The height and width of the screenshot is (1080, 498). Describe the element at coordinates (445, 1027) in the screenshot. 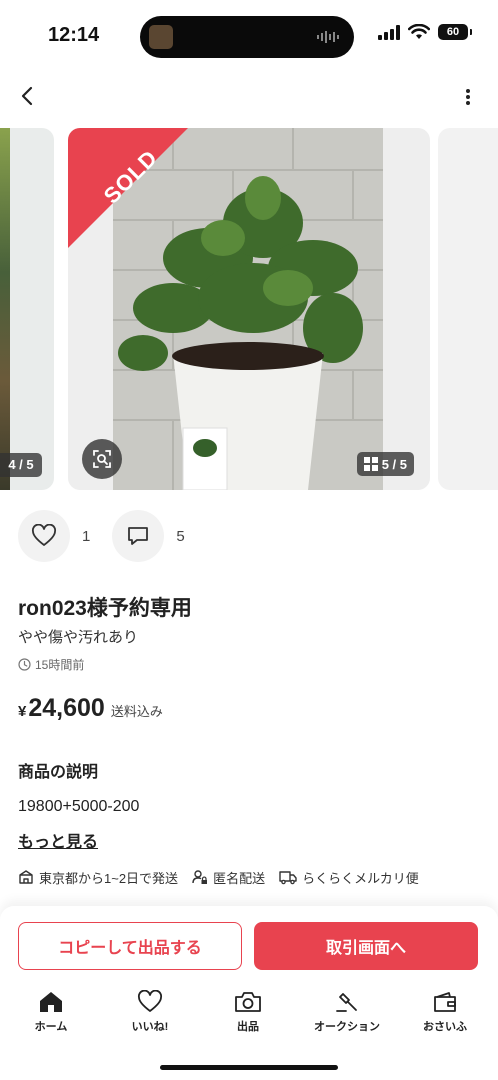

I see `tab-wallet-label: おさいふ` at that location.